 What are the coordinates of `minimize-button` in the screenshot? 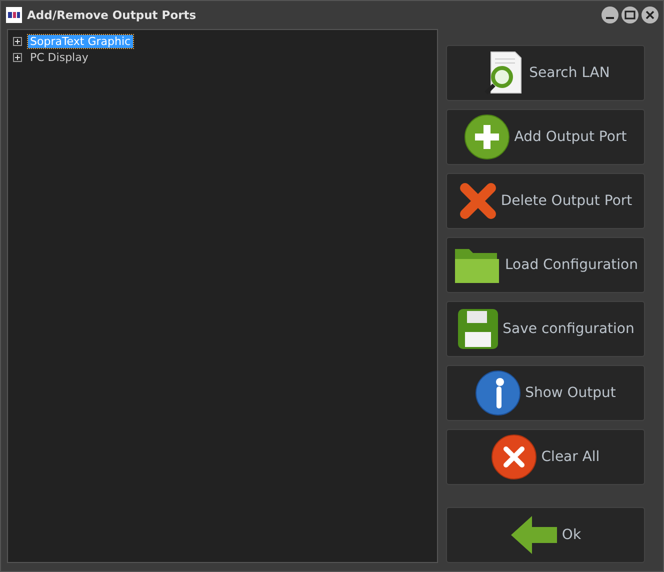 It's located at (610, 15).